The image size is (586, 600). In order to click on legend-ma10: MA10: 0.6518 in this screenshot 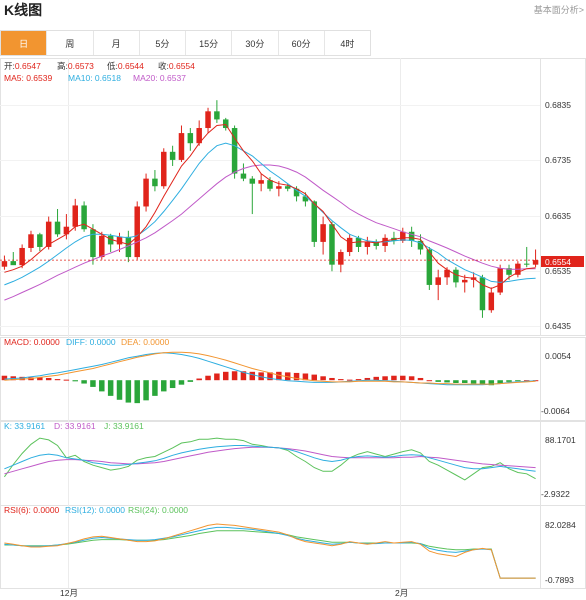, I will do `click(94, 78)`.